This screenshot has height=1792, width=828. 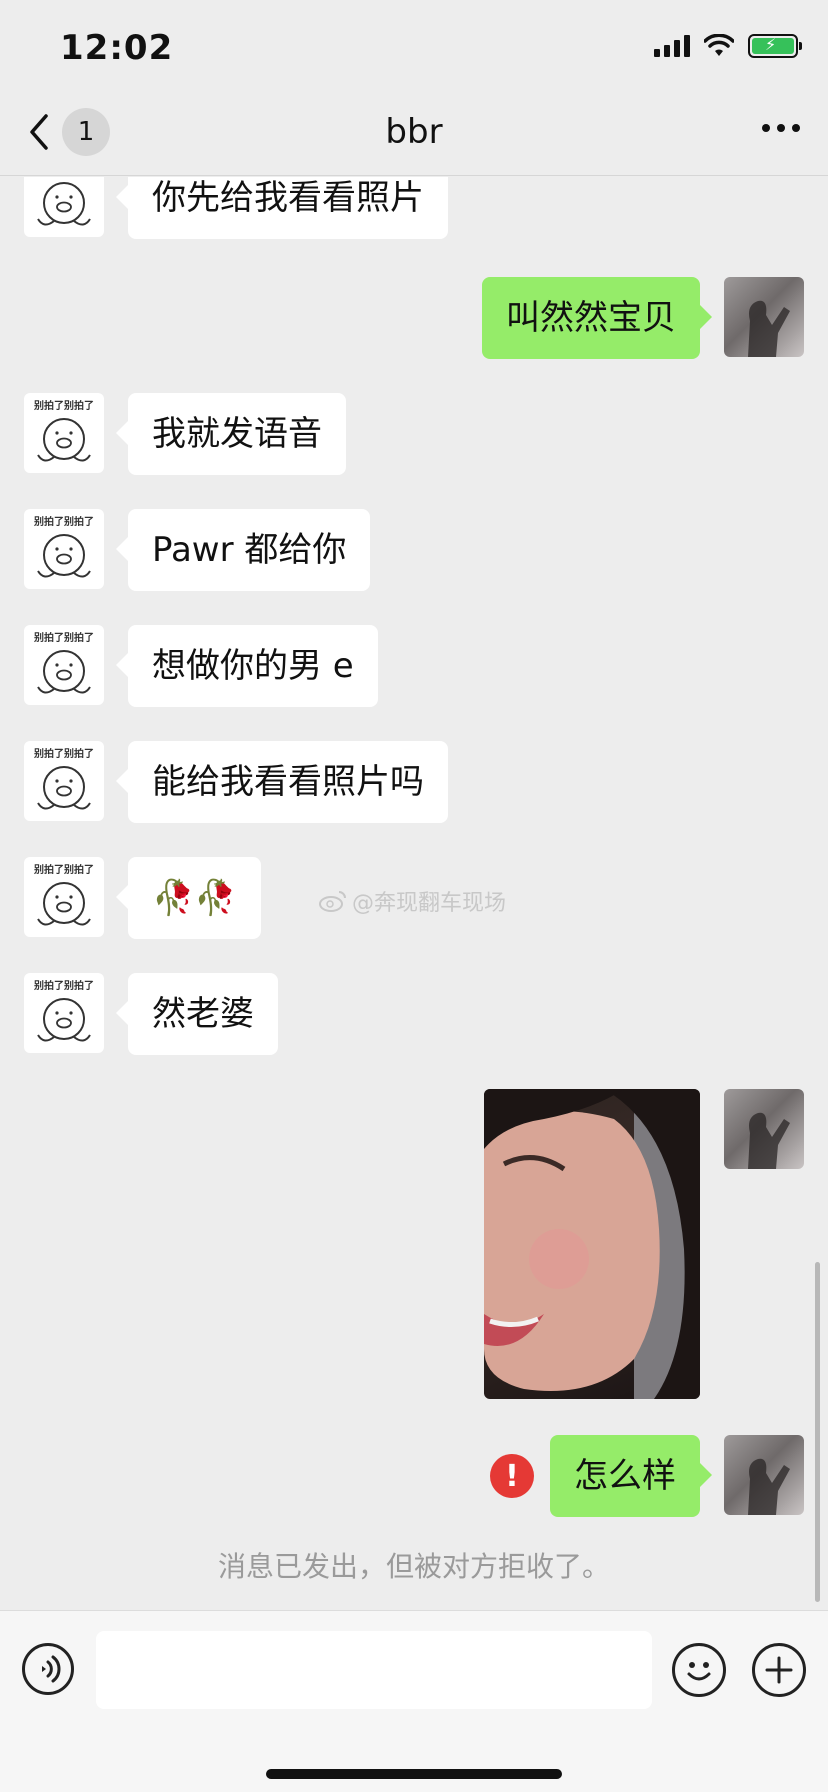 I want to click on more-icon, so click(x=766, y=128).